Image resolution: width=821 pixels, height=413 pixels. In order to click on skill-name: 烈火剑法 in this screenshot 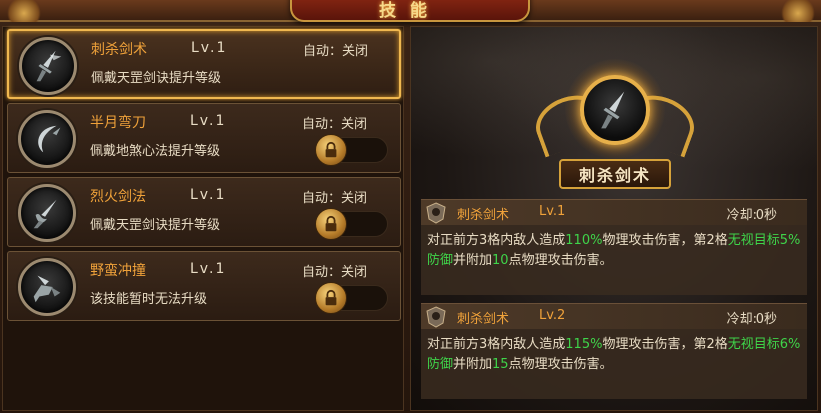, I will do `click(118, 197)`.